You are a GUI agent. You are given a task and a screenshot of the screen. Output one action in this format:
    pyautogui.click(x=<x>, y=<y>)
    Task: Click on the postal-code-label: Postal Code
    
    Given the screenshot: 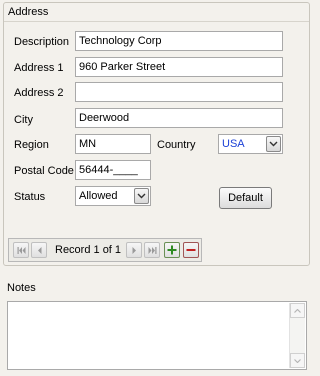 What is the action you would take?
    pyautogui.click(x=44, y=171)
    